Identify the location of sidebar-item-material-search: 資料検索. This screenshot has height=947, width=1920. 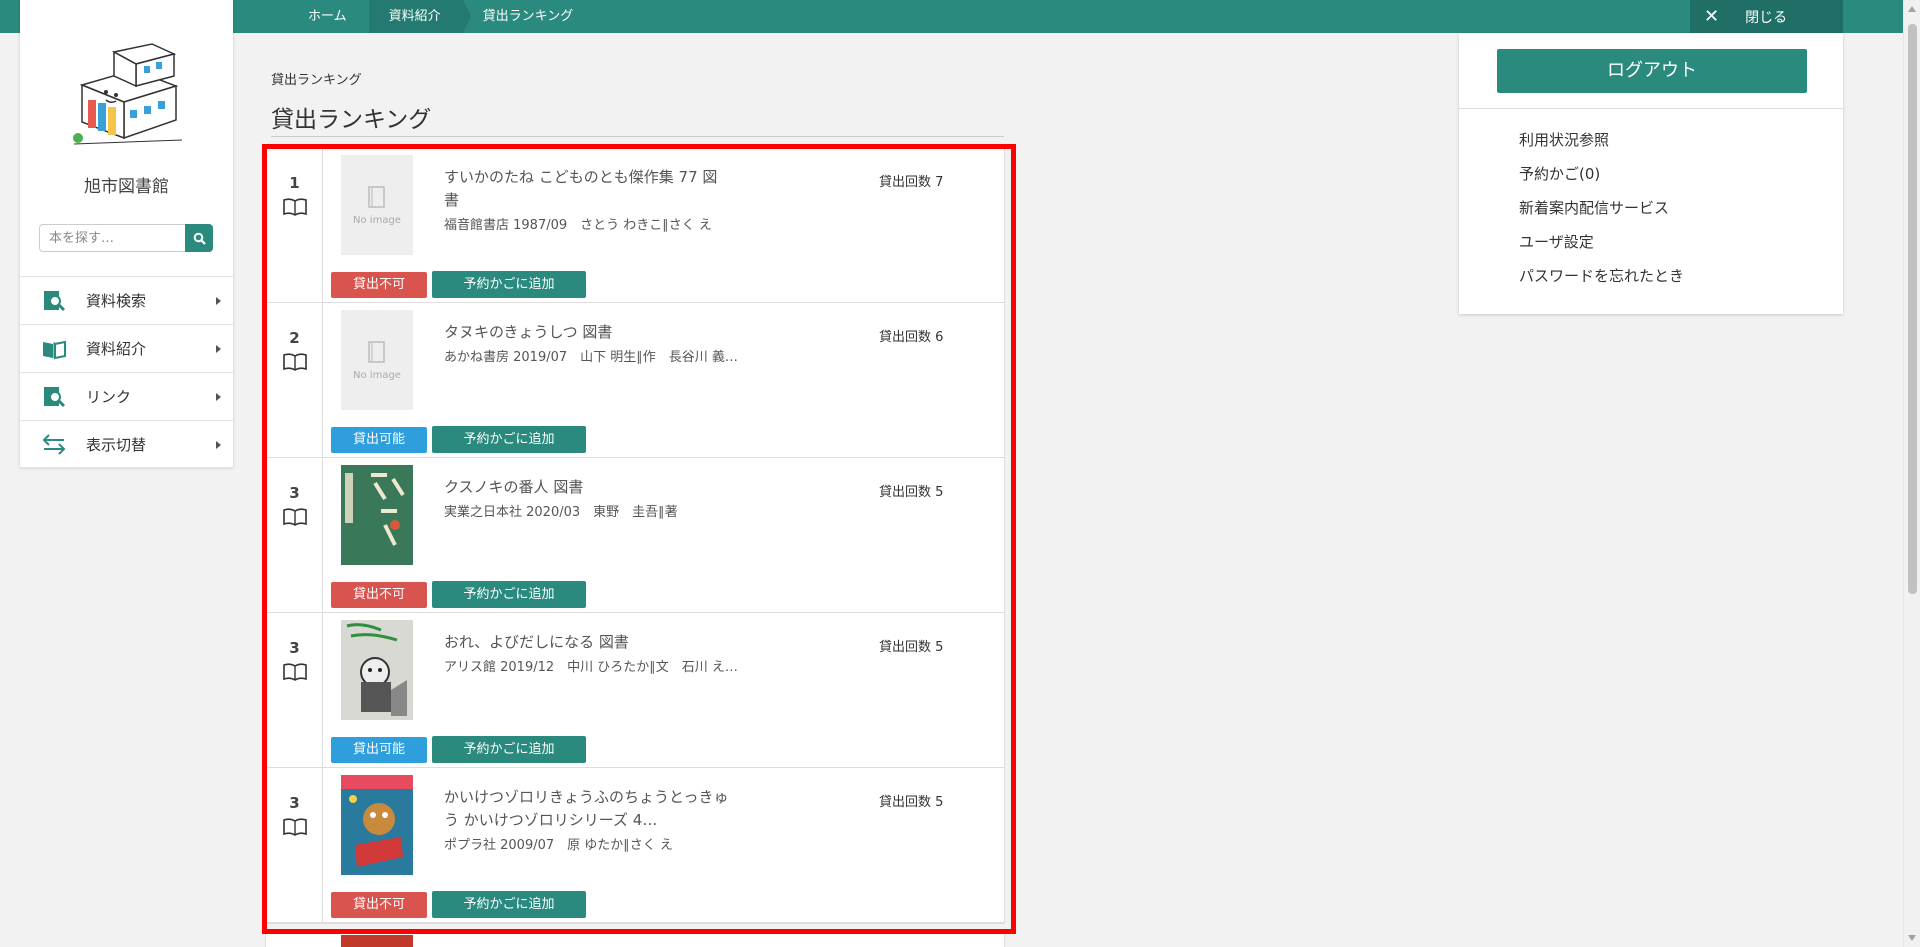
(126, 300).